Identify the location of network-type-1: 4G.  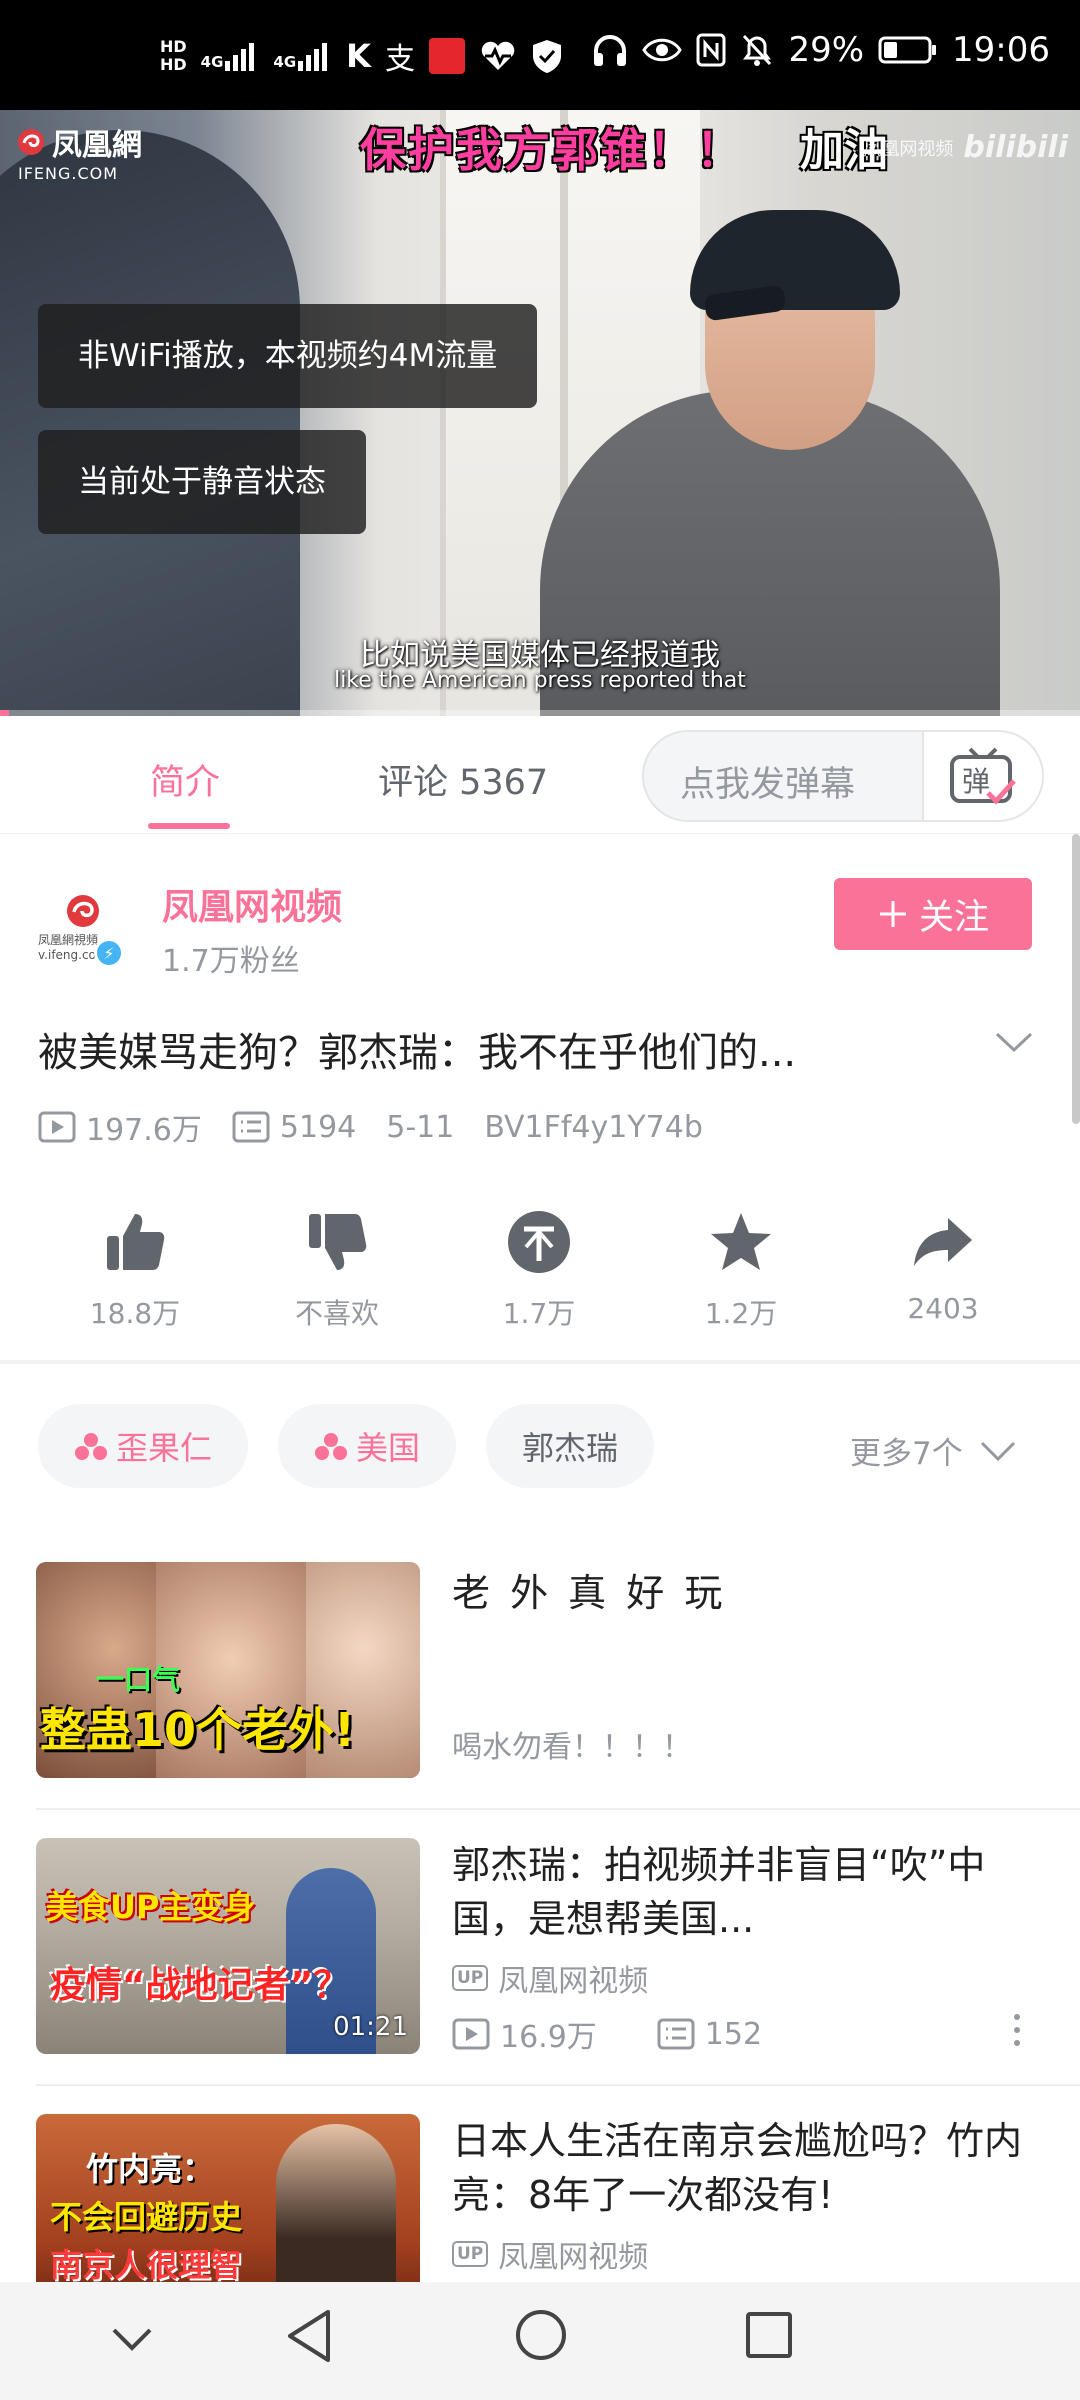
(212, 62).